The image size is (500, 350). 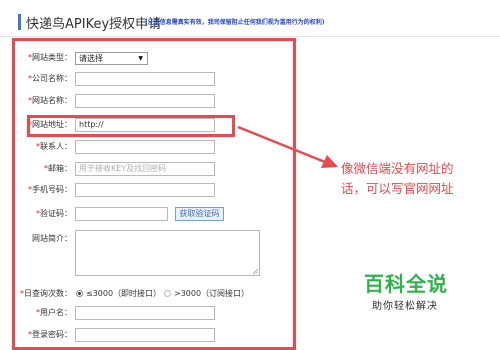 What do you see at coordinates (235, 22) in the screenshot?
I see `page-note: (注册信息需真实有效，我司保留阻止任何我们视为滥用行为的权利)` at bounding box center [235, 22].